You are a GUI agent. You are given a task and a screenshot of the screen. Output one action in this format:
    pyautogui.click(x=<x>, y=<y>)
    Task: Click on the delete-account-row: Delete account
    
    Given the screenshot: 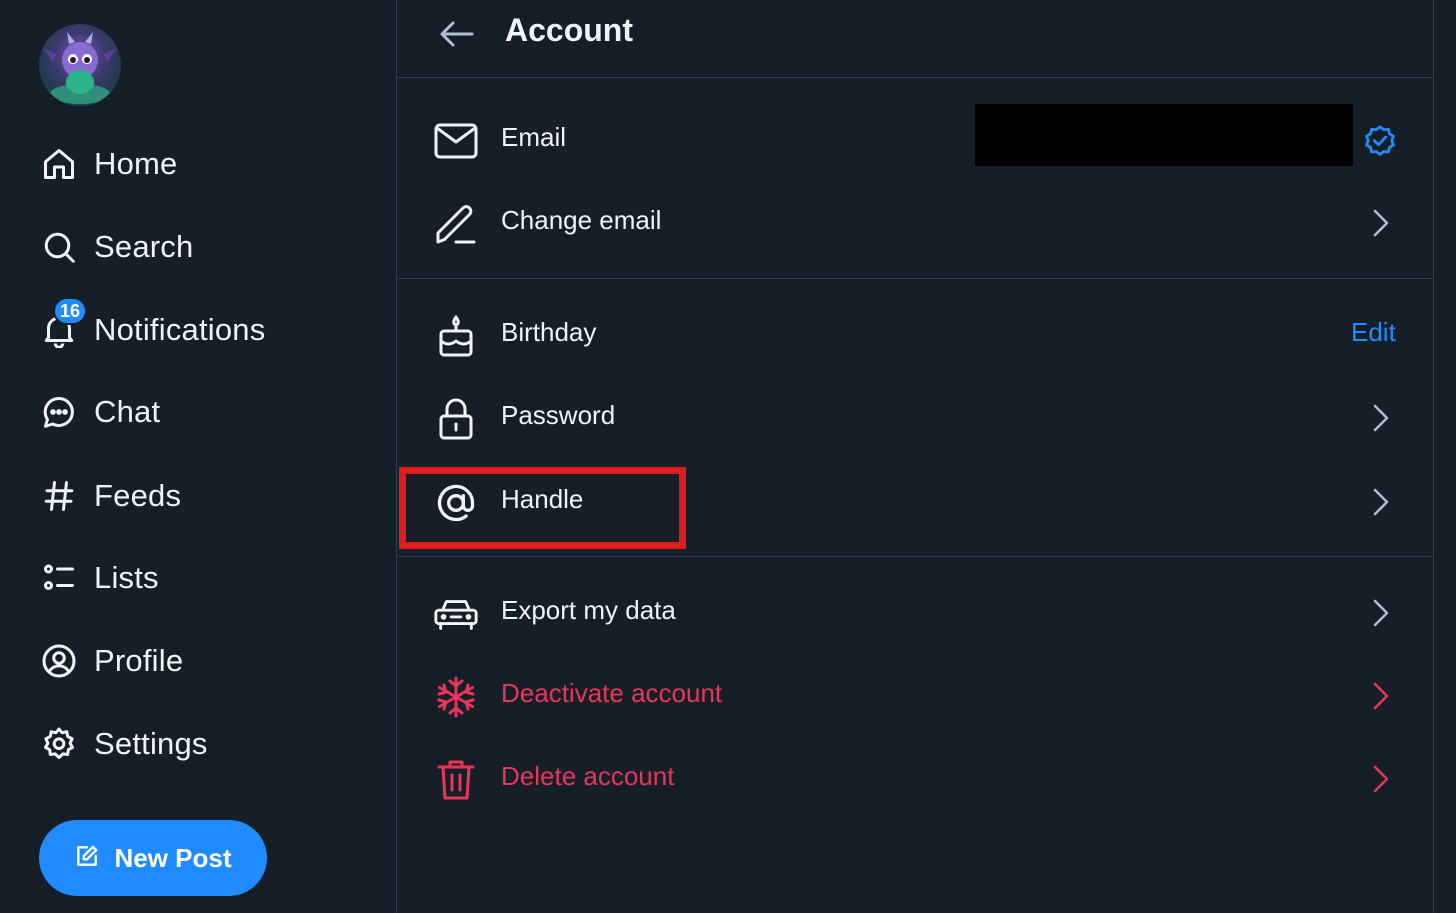 What is the action you would take?
    pyautogui.click(x=915, y=779)
    